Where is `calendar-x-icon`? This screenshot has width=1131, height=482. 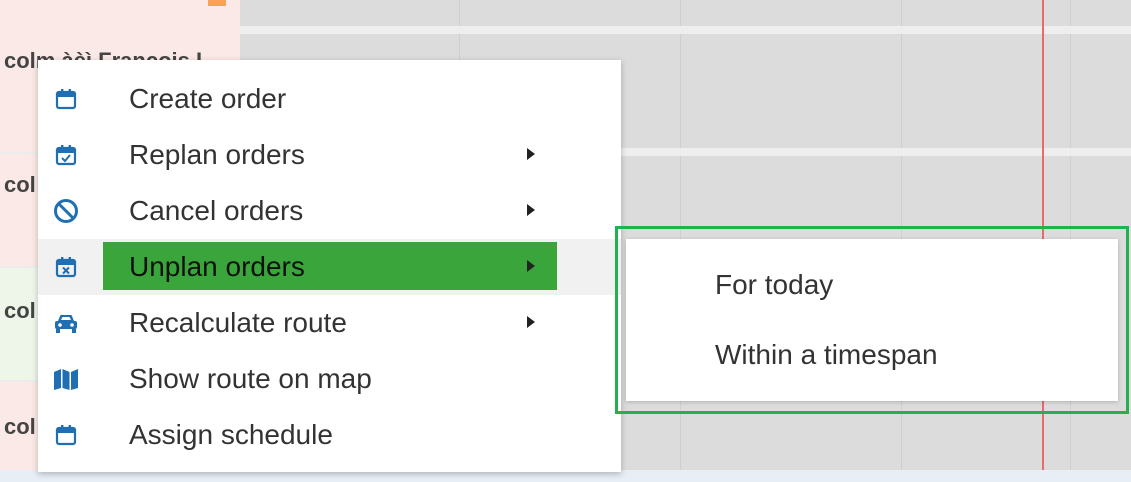 calendar-x-icon is located at coordinates (66, 267).